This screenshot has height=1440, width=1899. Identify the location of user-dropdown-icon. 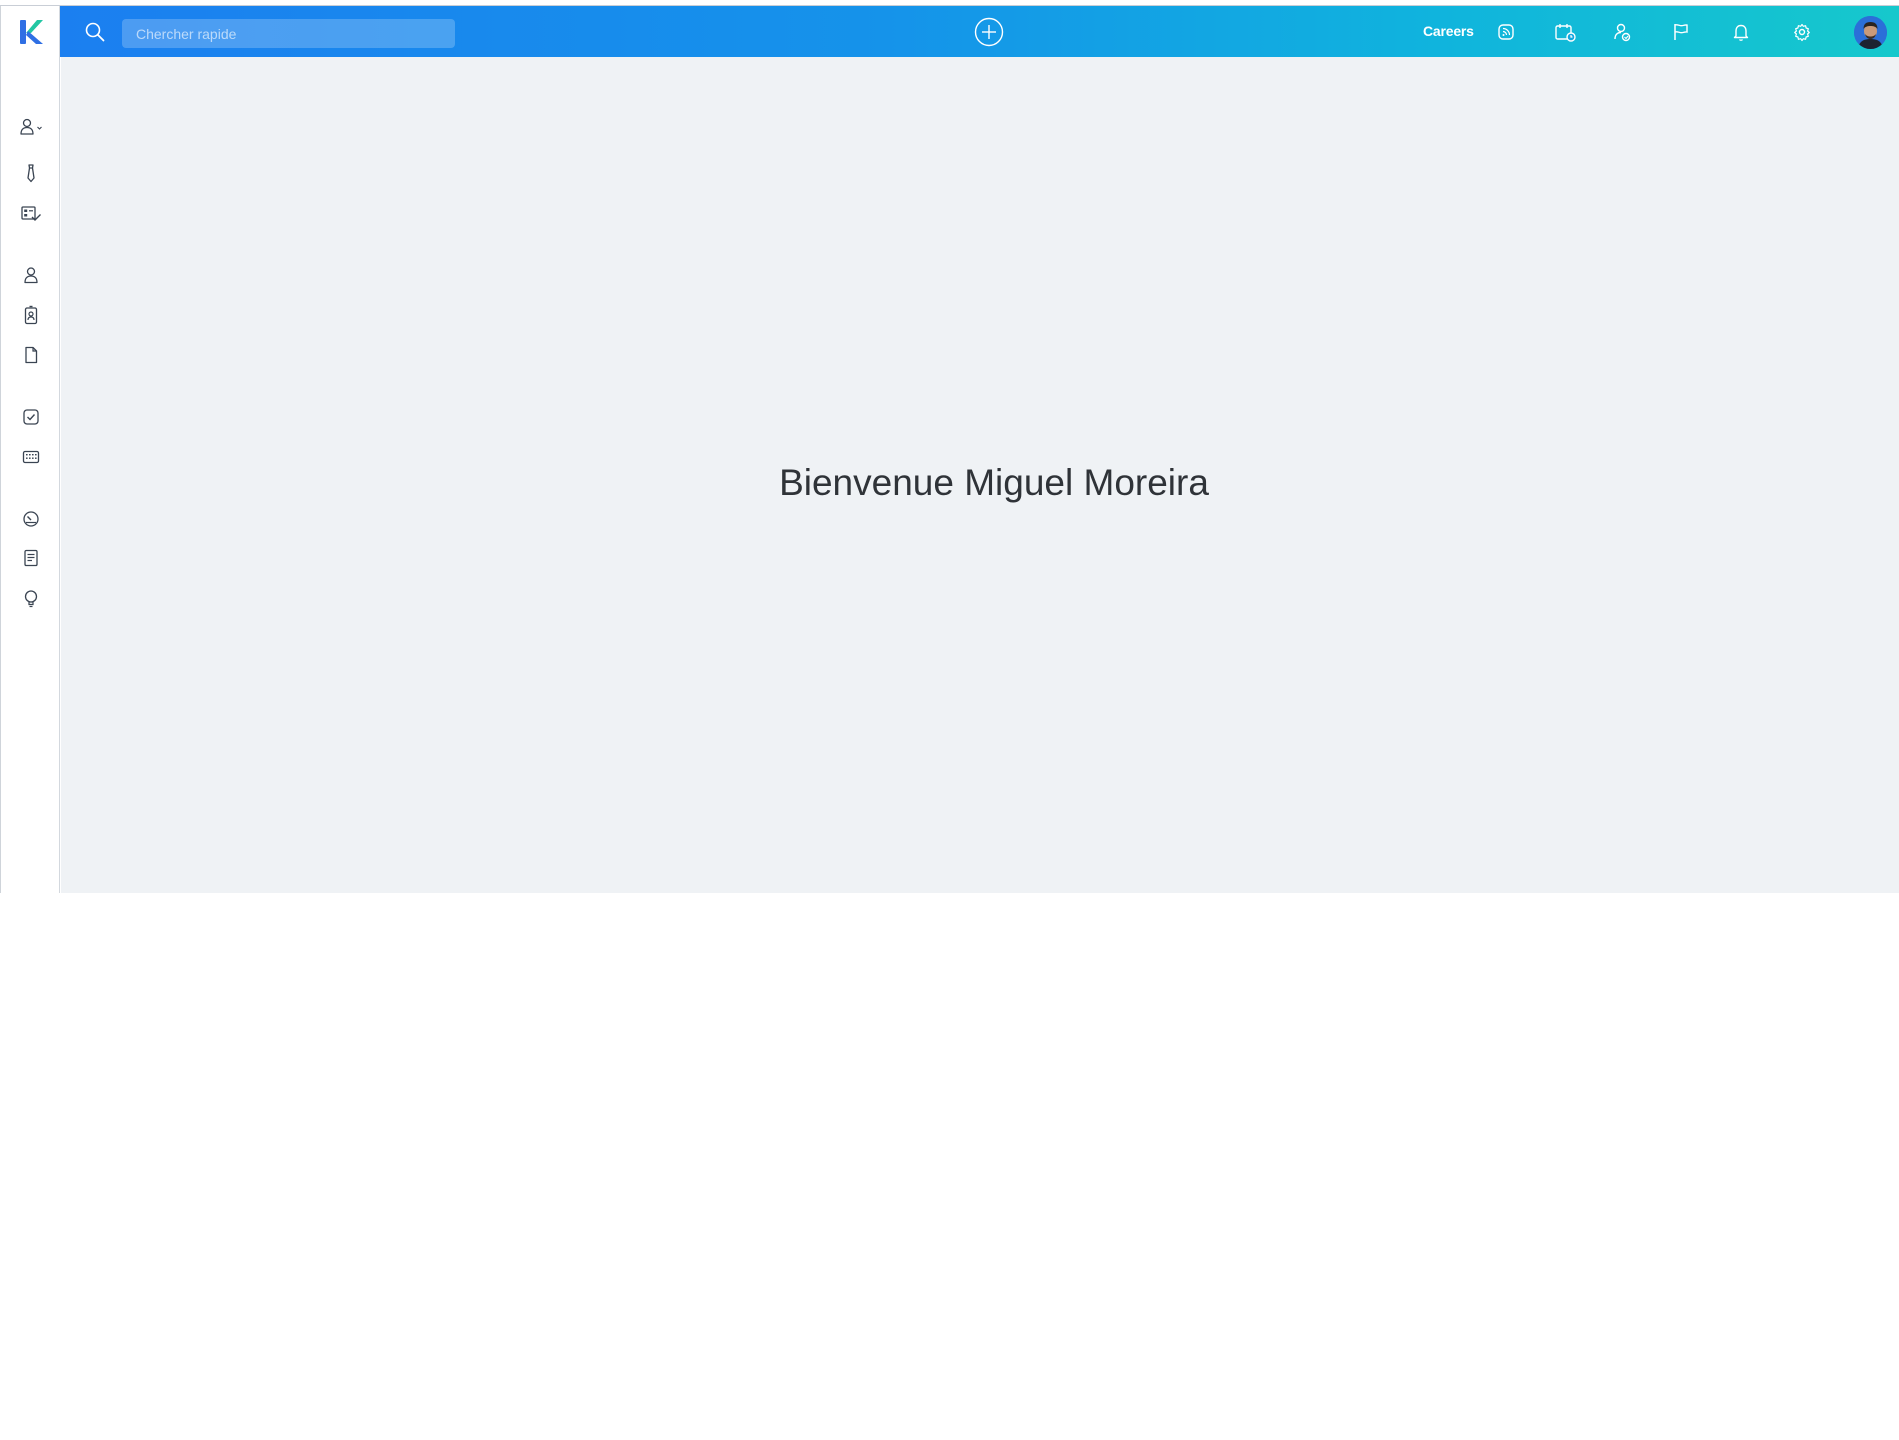
(31, 126).